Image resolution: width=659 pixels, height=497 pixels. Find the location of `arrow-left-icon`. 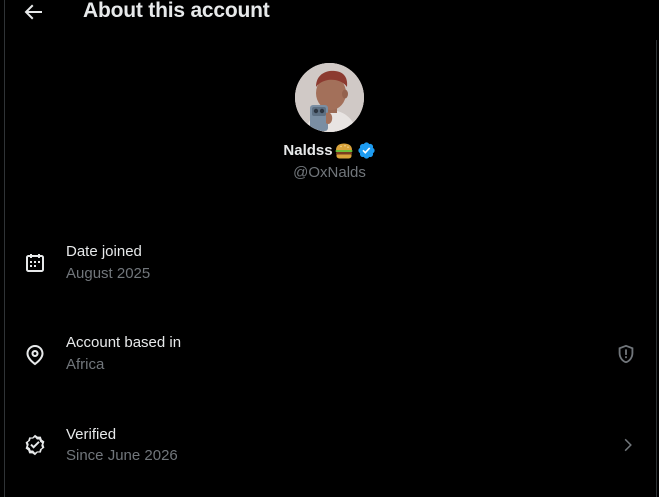

arrow-left-icon is located at coordinates (33, 12).